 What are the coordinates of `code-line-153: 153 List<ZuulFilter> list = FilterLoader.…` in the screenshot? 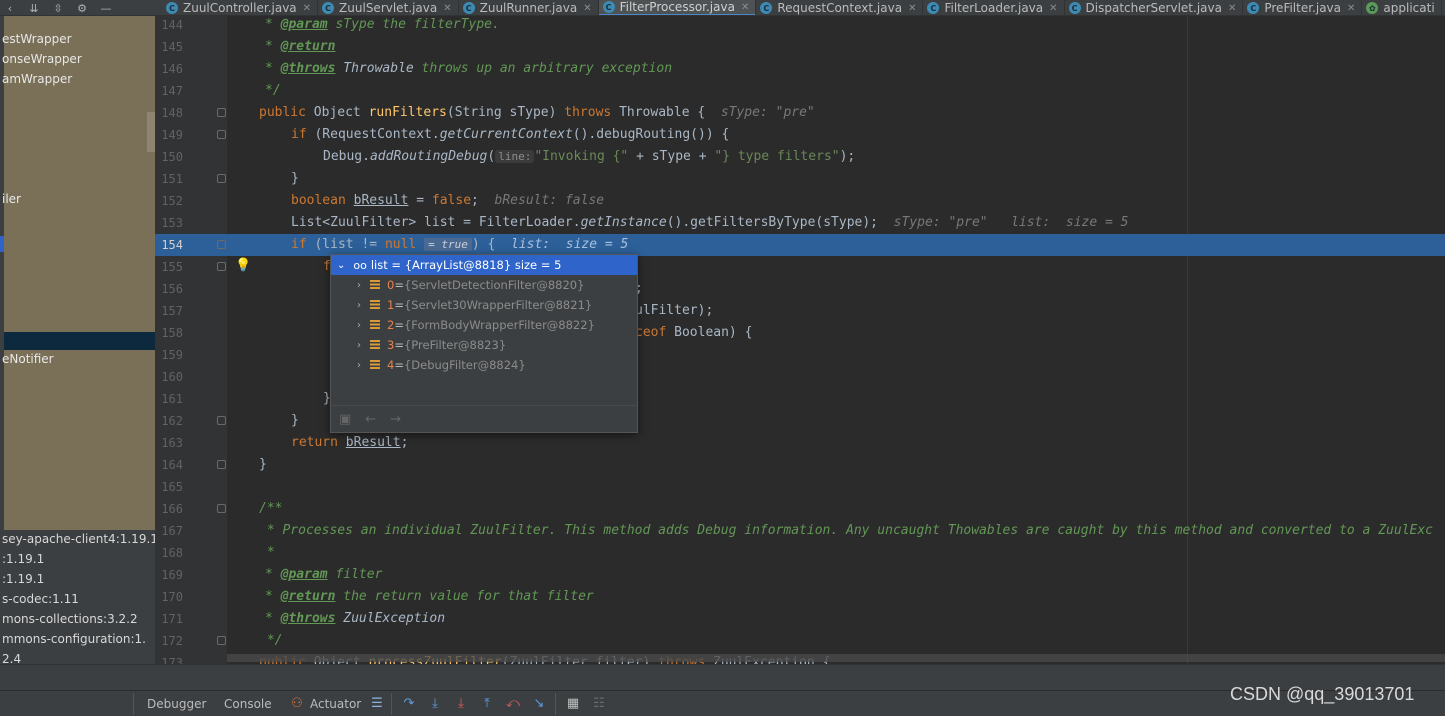 It's located at (800, 223).